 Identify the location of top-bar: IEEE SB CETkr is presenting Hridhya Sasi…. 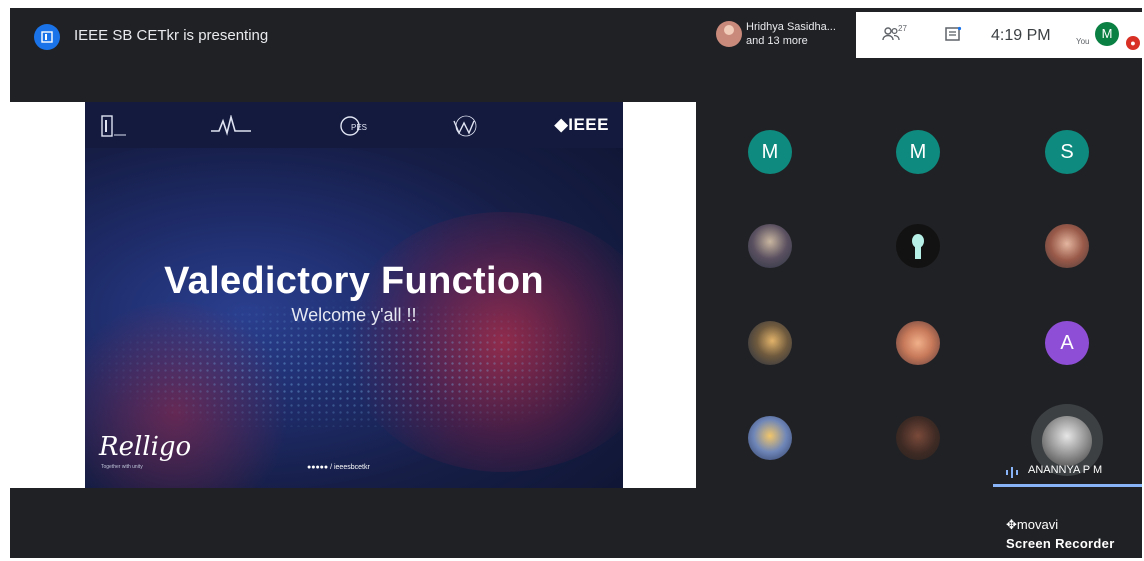
(576, 35).